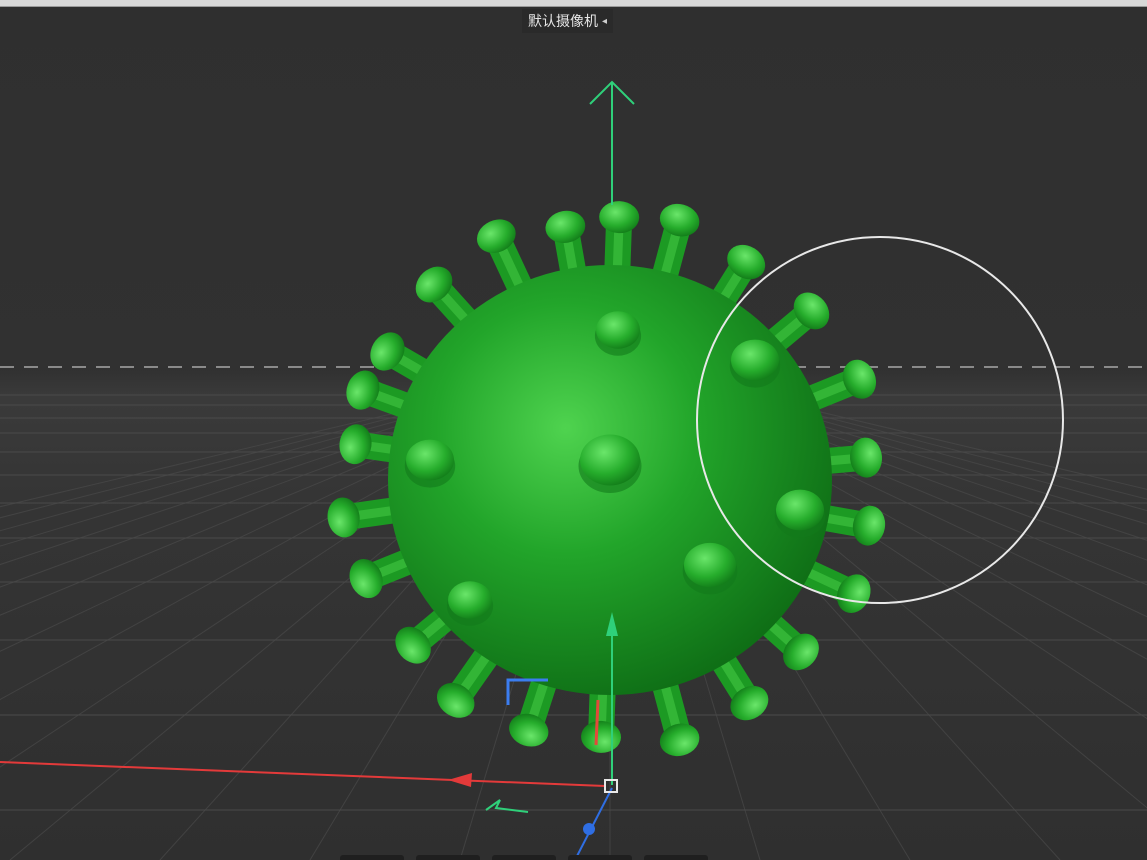 This screenshot has height=860, width=1147. What do you see at coordinates (604, 21) in the screenshot?
I see `camera-dropdown-icon: ◂` at bounding box center [604, 21].